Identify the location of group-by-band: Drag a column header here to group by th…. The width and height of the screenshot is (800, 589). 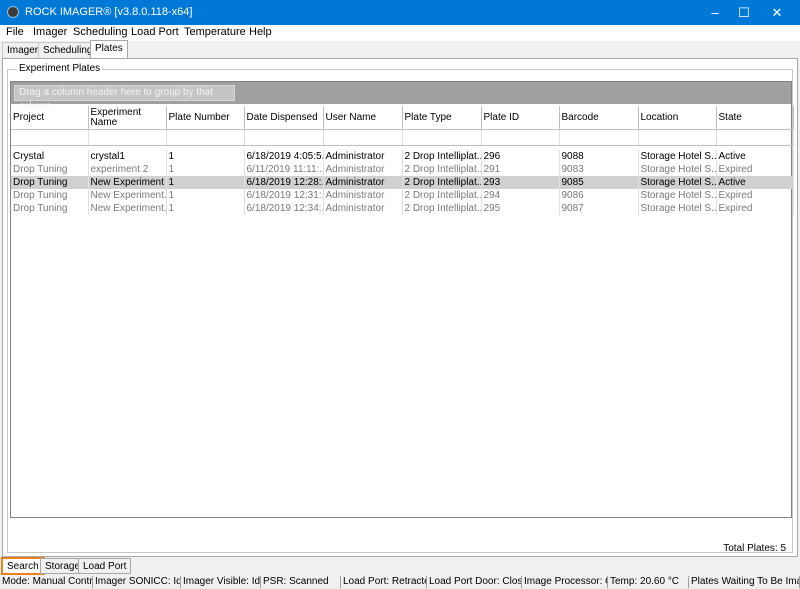
(401, 97).